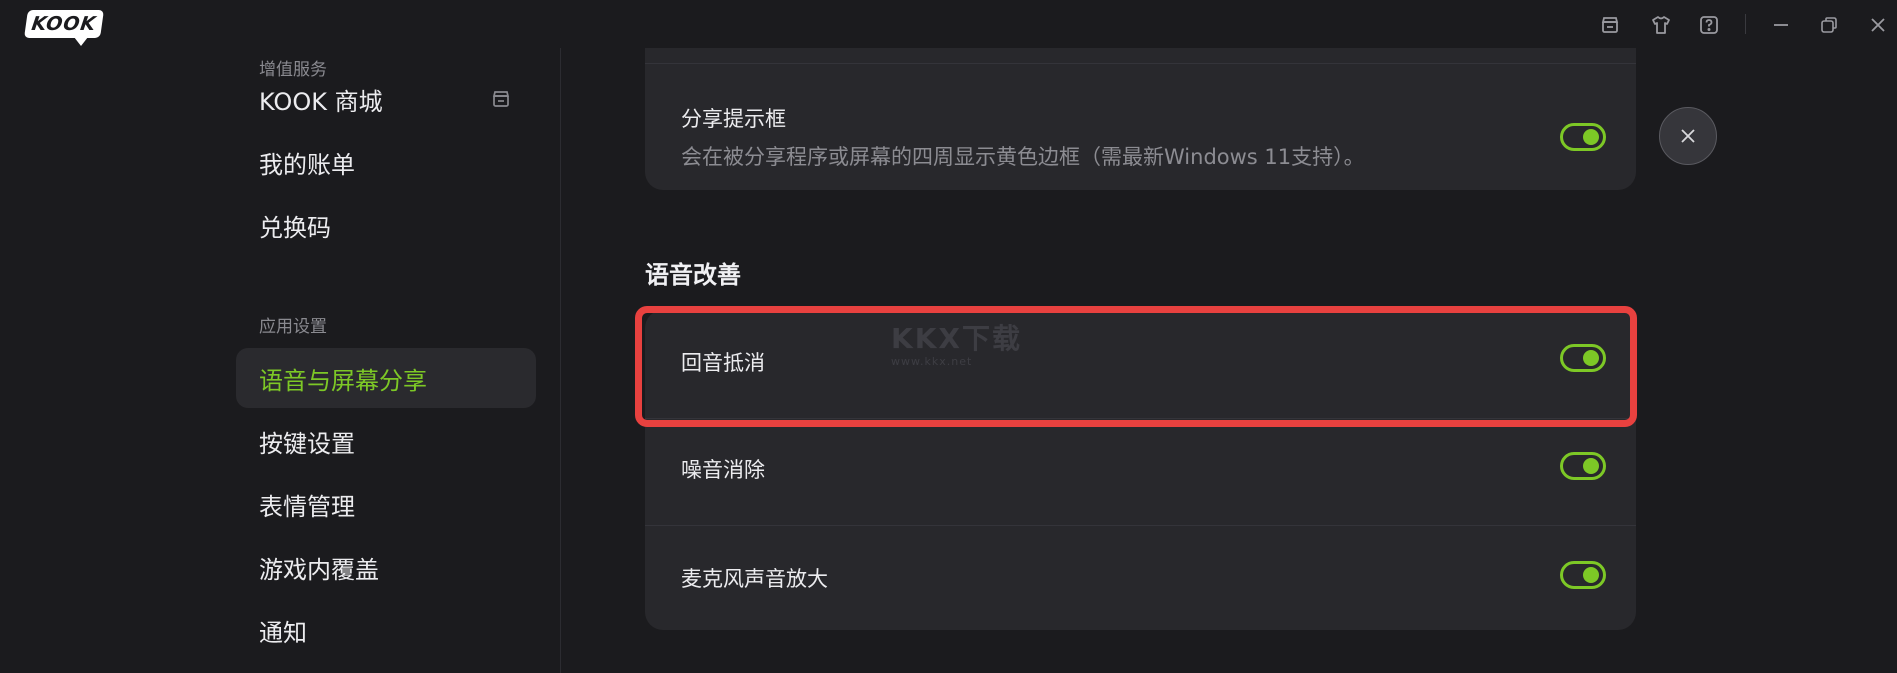  What do you see at coordinates (1023, 157) in the screenshot?
I see `share-prompt-description: 会在被分享程序或屏幕的四周显示黄色边框（需最新Windows 11支持）。` at bounding box center [1023, 157].